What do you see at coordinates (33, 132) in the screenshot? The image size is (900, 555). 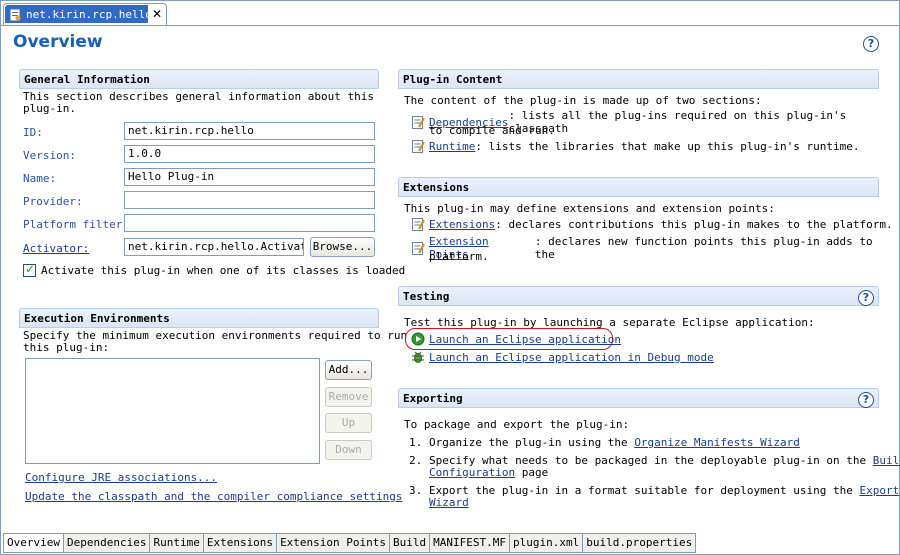 I see `id-label: ID:` at bounding box center [33, 132].